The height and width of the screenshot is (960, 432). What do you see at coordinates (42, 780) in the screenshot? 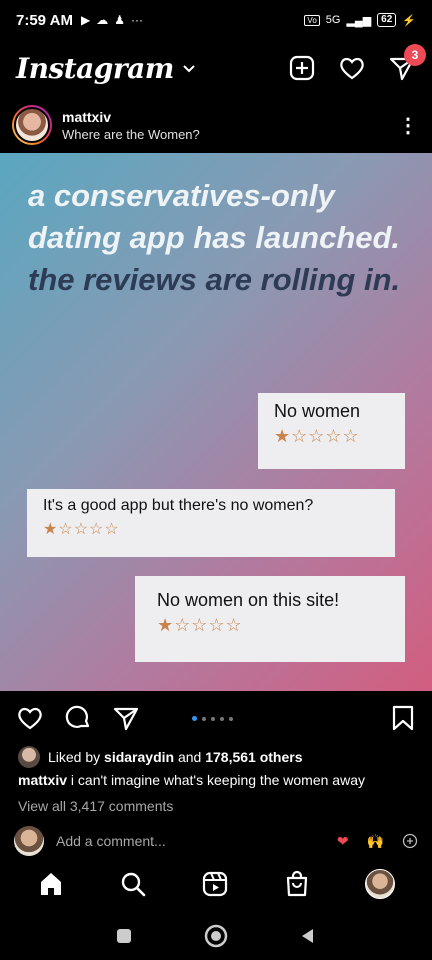
I see `caption-username: mattxiv` at bounding box center [42, 780].